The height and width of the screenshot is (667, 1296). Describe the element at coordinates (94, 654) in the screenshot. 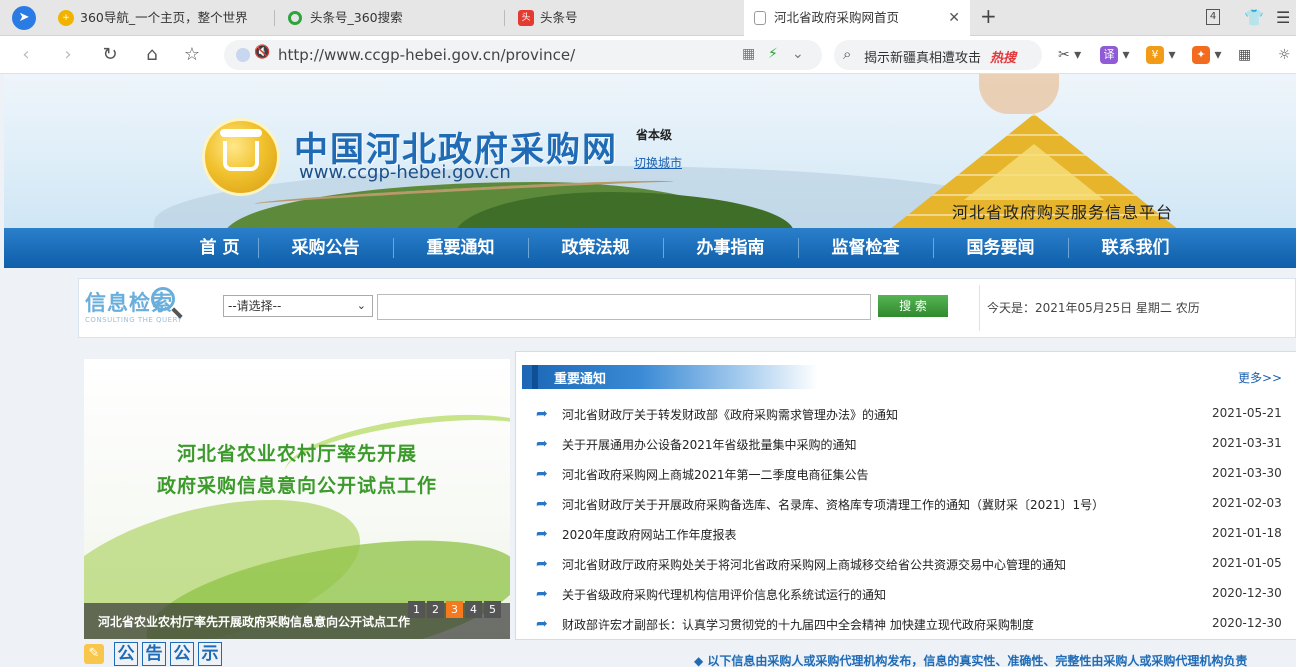

I see `edit-icon: ✎` at that location.